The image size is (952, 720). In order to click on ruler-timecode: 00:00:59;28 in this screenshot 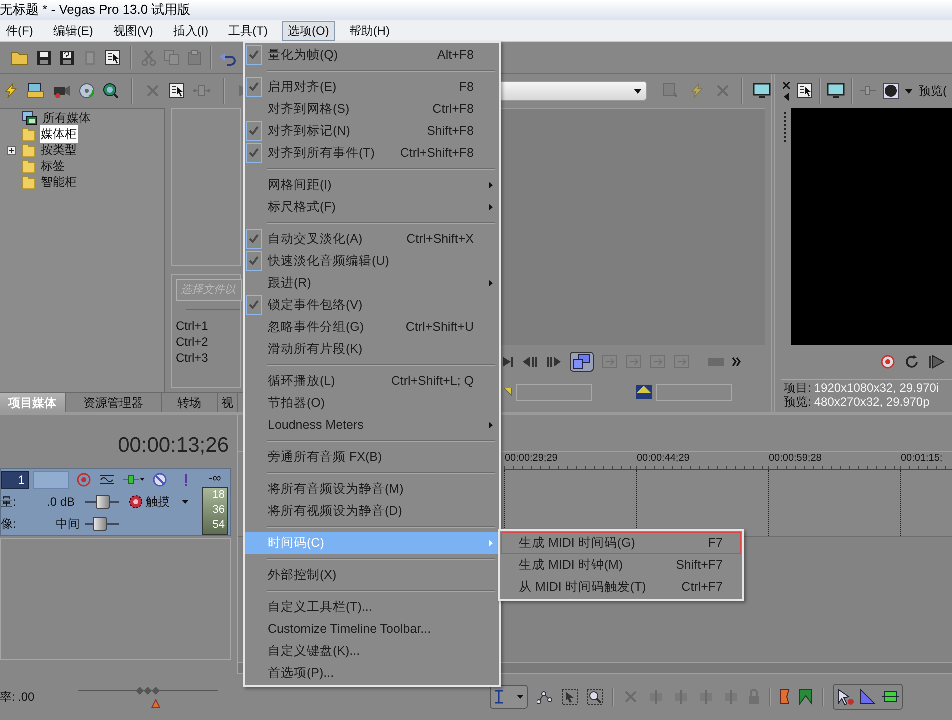, I will do `click(795, 459)`.